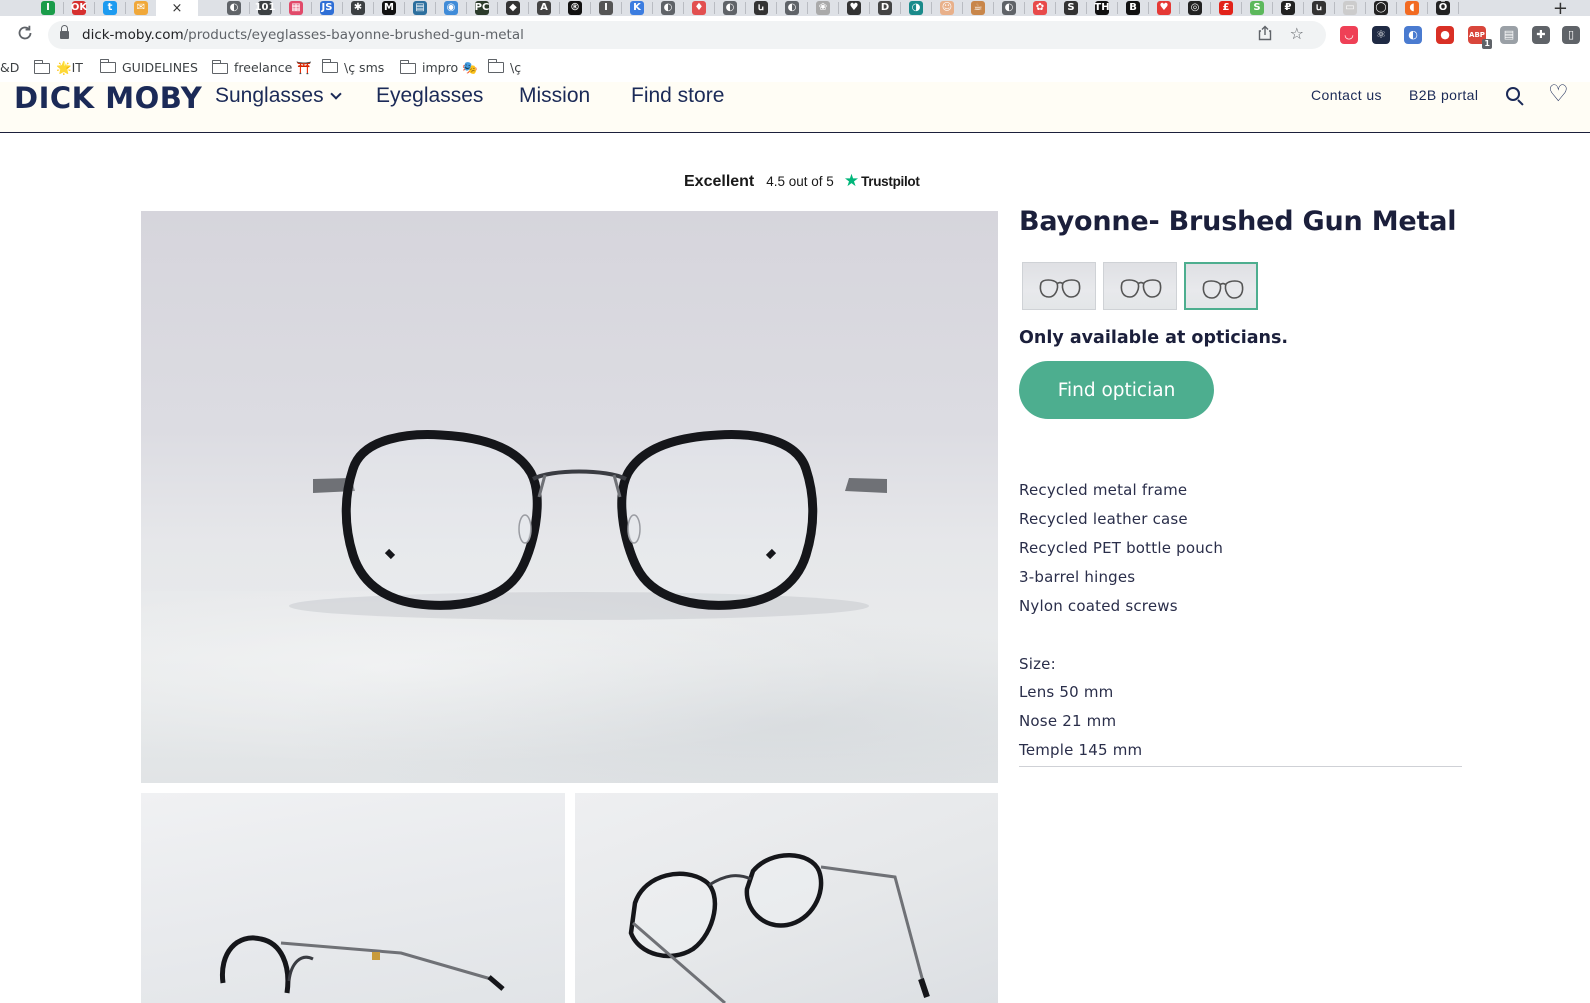 This screenshot has width=1590, height=1003. I want to click on bookmark-item: GUIDELINES, so click(148, 67).